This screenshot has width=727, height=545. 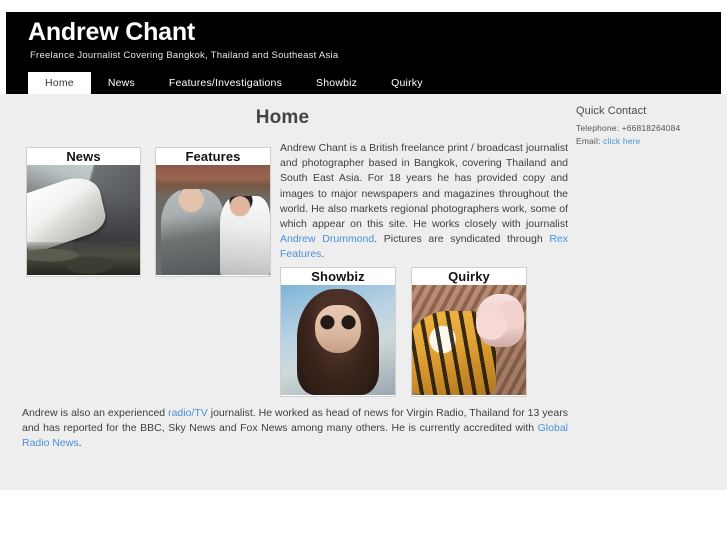 What do you see at coordinates (621, 141) in the screenshot?
I see `sidebar-email-link: click here` at bounding box center [621, 141].